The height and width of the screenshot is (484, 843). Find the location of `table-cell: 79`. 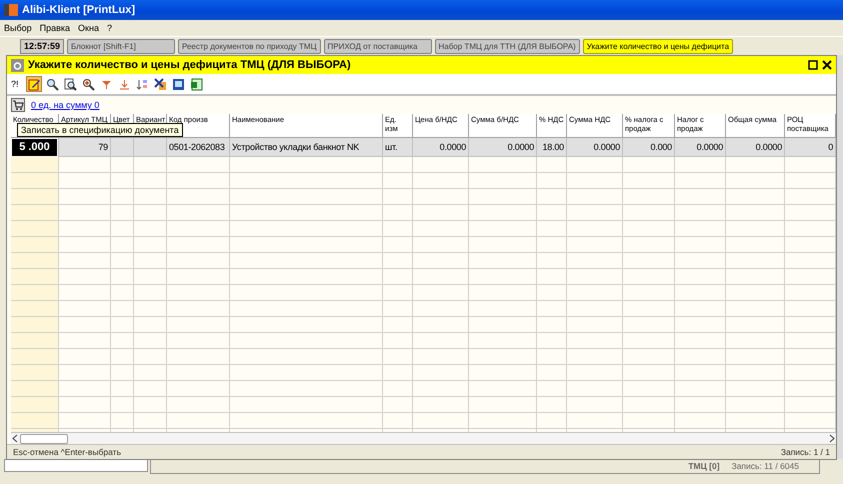

table-cell: 79 is located at coordinates (85, 147).